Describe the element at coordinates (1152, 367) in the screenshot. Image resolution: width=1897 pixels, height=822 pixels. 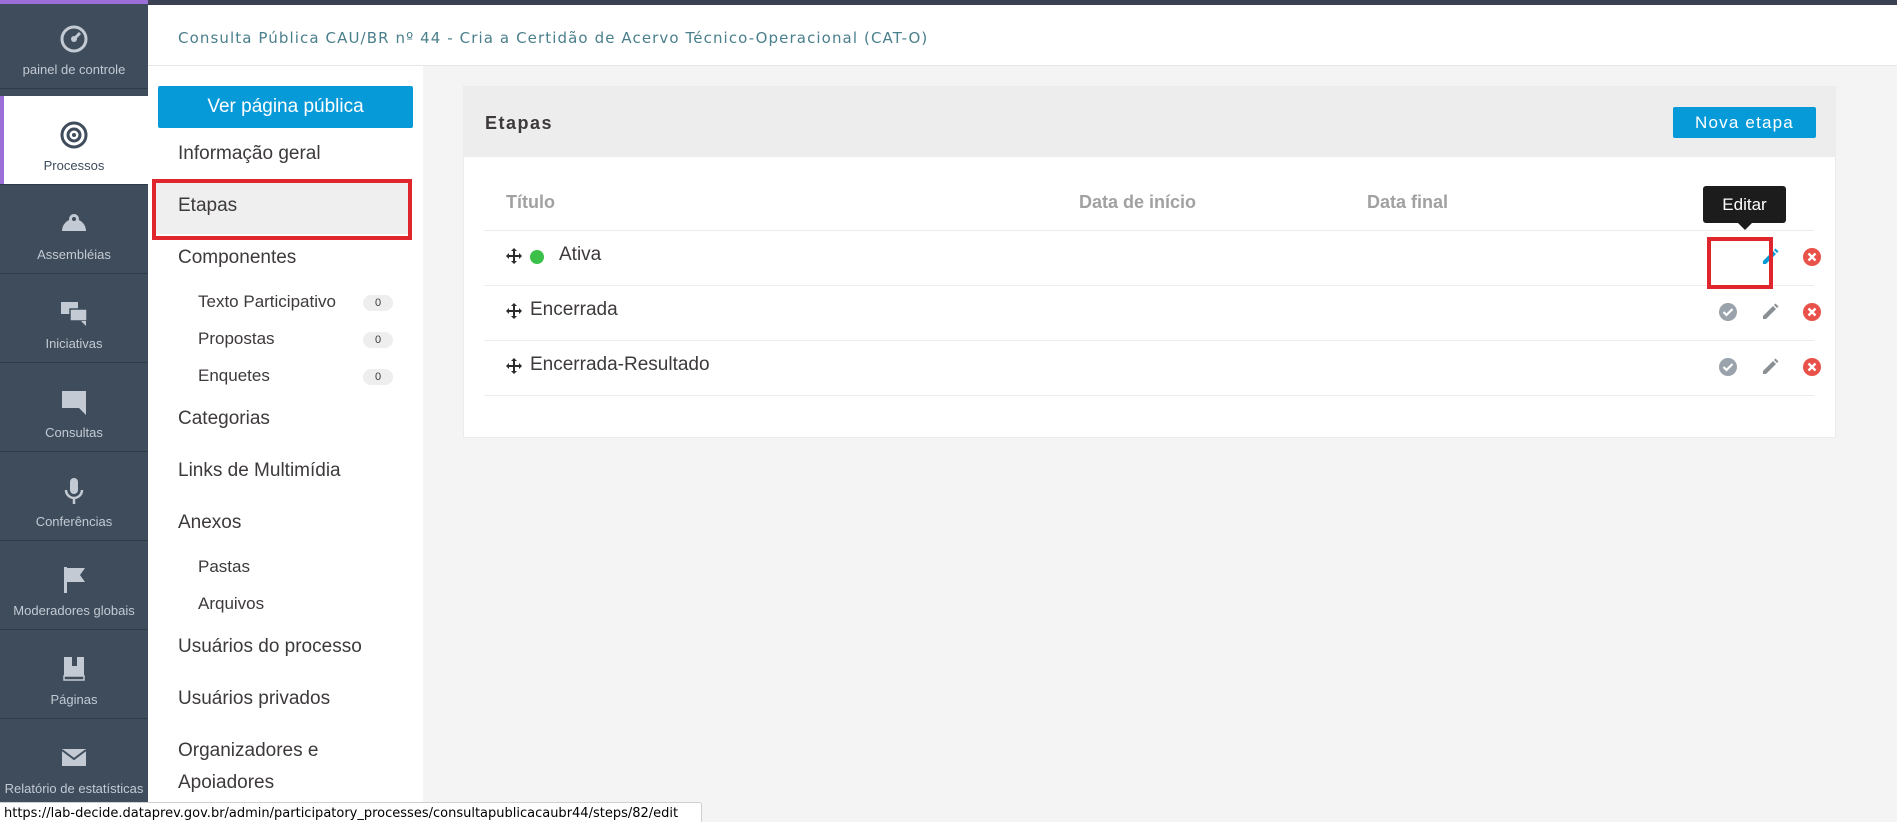
I see `table-row: Encerrada-Resultado` at that location.